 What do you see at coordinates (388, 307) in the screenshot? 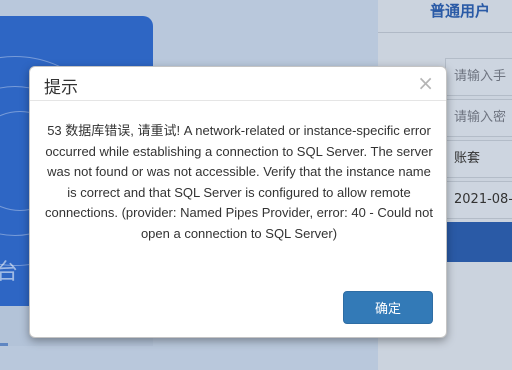
I see `ok-button: 确定` at bounding box center [388, 307].